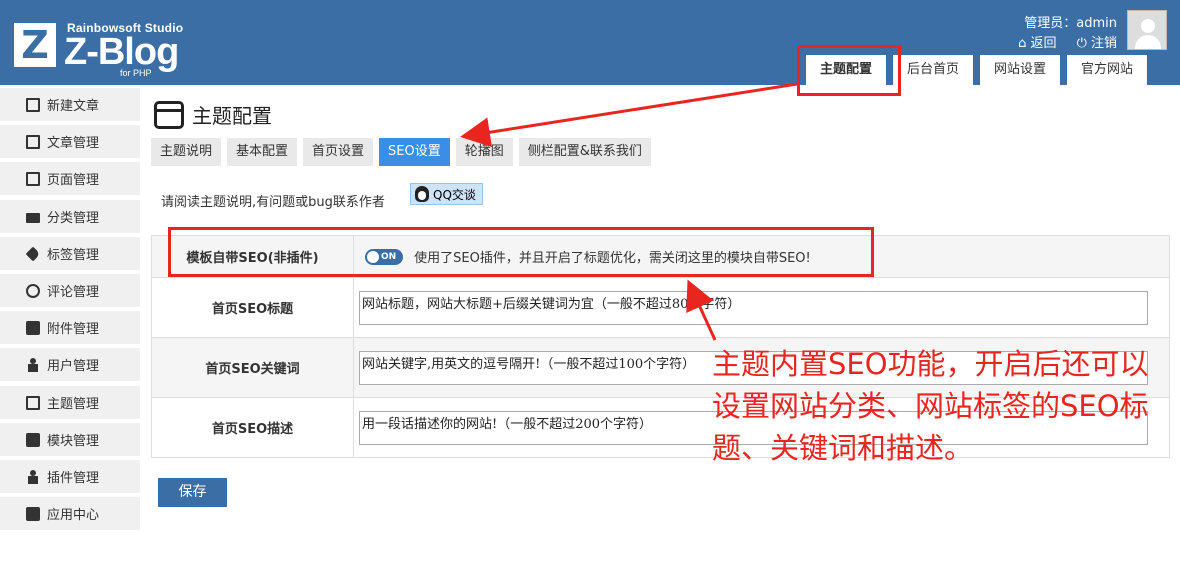 This screenshot has height=561, width=1180. Describe the element at coordinates (33, 217) in the screenshot. I see `folder-icon` at that location.